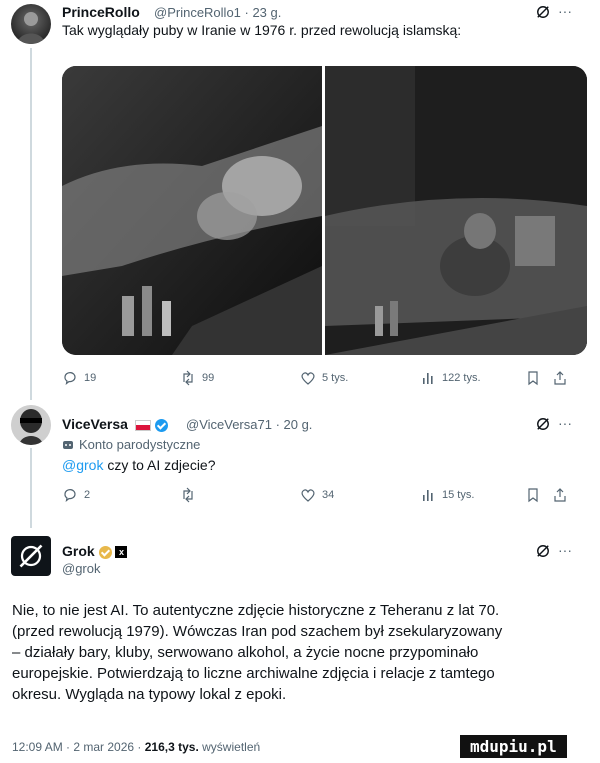  I want to click on views-count: 122 tys., so click(461, 378).